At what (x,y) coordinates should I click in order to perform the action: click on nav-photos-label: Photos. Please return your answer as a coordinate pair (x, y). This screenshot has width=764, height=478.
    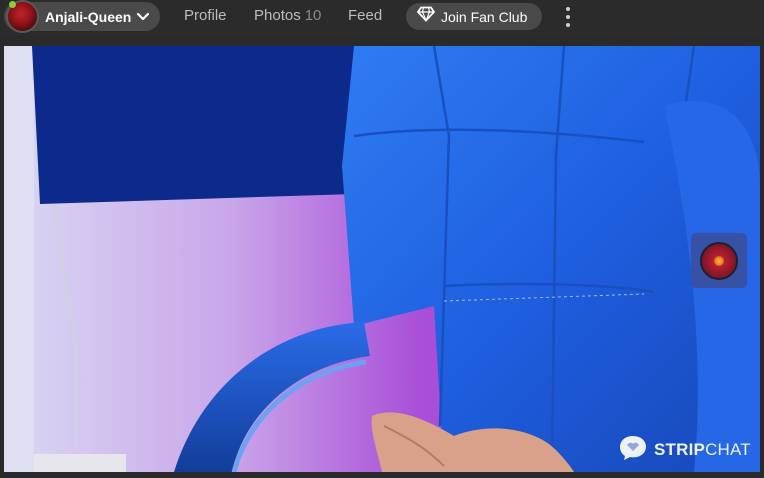
    Looking at the image, I should click on (277, 15).